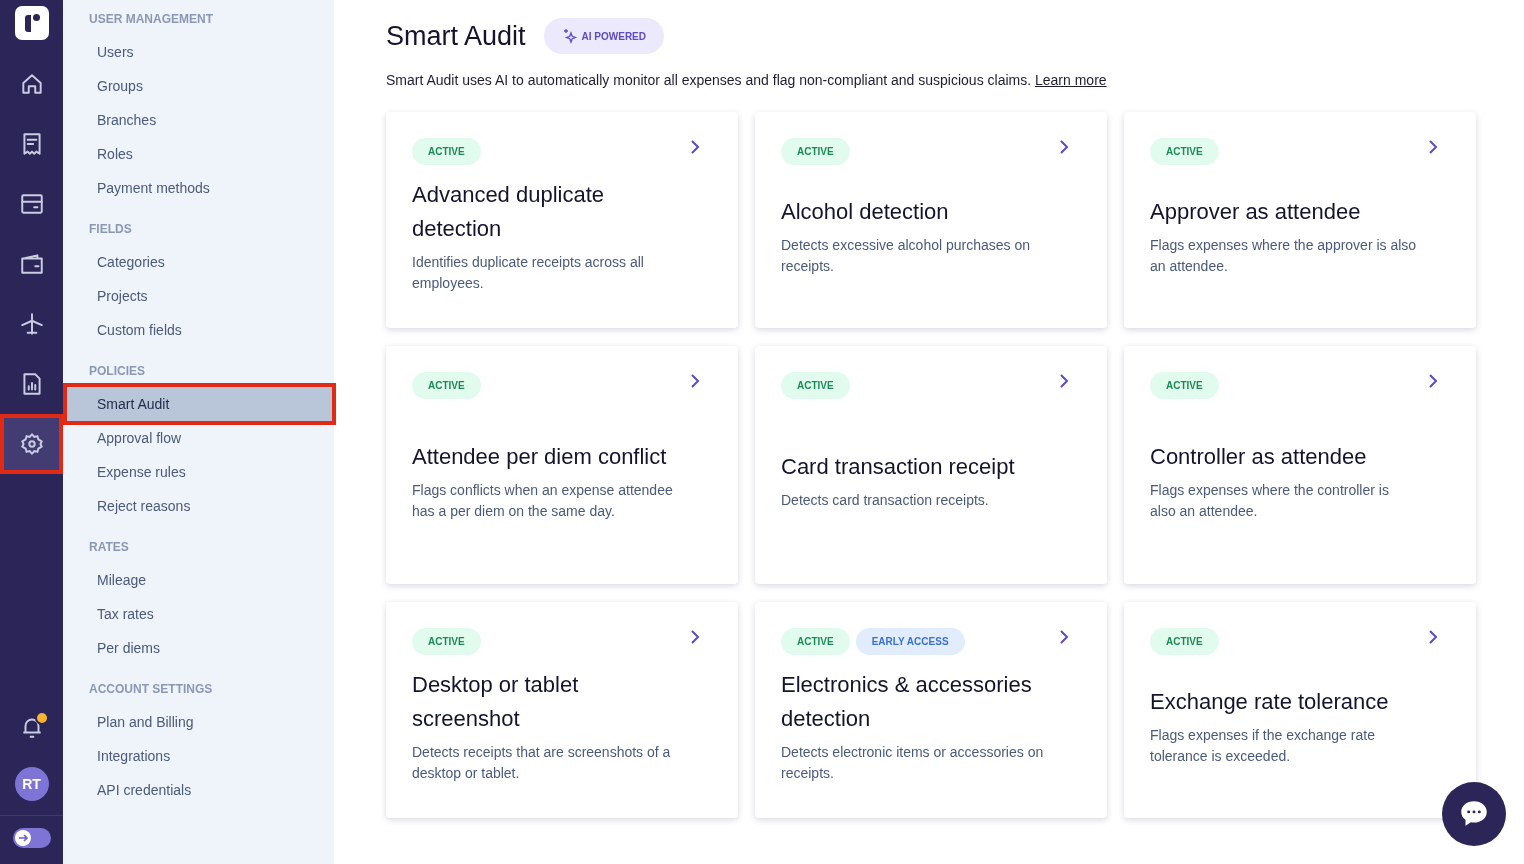  What do you see at coordinates (913, 762) in the screenshot?
I see `card-description: Detects electronic items or accessories on receipts.` at bounding box center [913, 762].